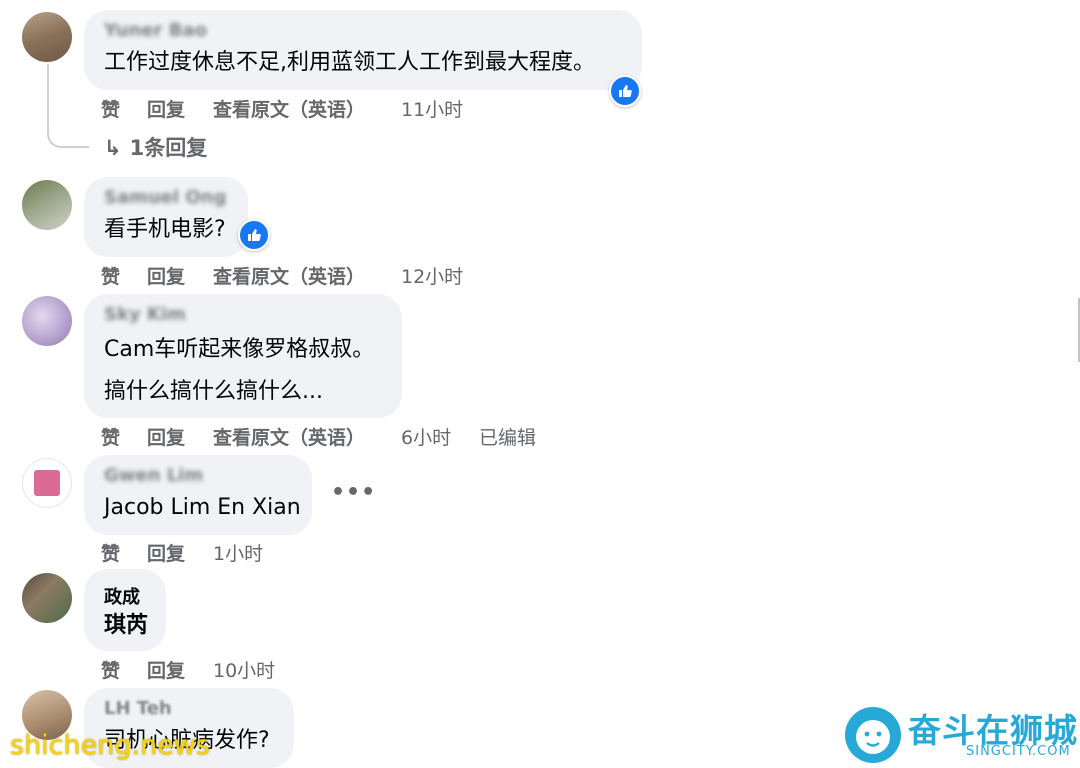 The height and width of the screenshot is (768, 1080). Describe the element at coordinates (244, 669) in the screenshot. I see `timestamp: 10小时` at that location.